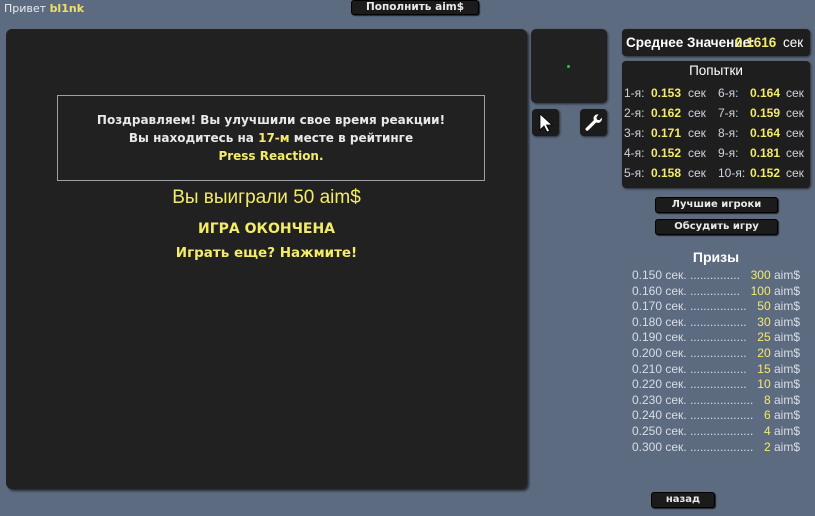 The width and height of the screenshot is (815, 516). I want to click on rank-prefix: Вы находитесь на, so click(191, 138).